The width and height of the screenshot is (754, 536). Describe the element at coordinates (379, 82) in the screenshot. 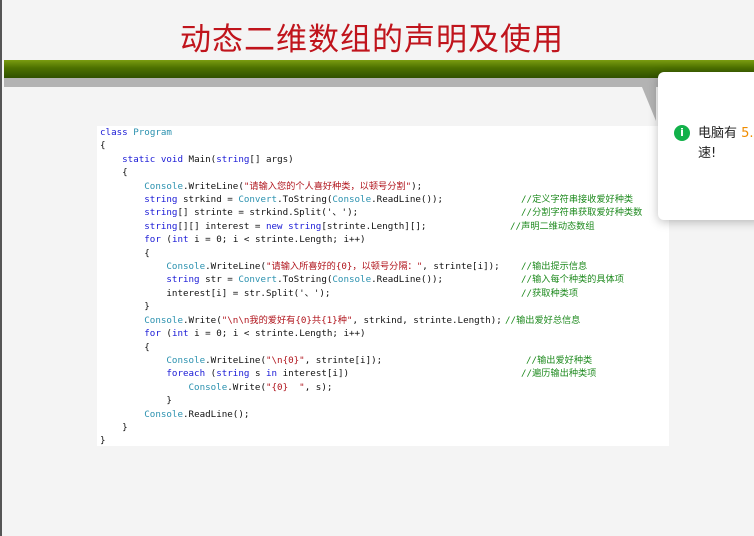

I see `header-gray-bar` at that location.